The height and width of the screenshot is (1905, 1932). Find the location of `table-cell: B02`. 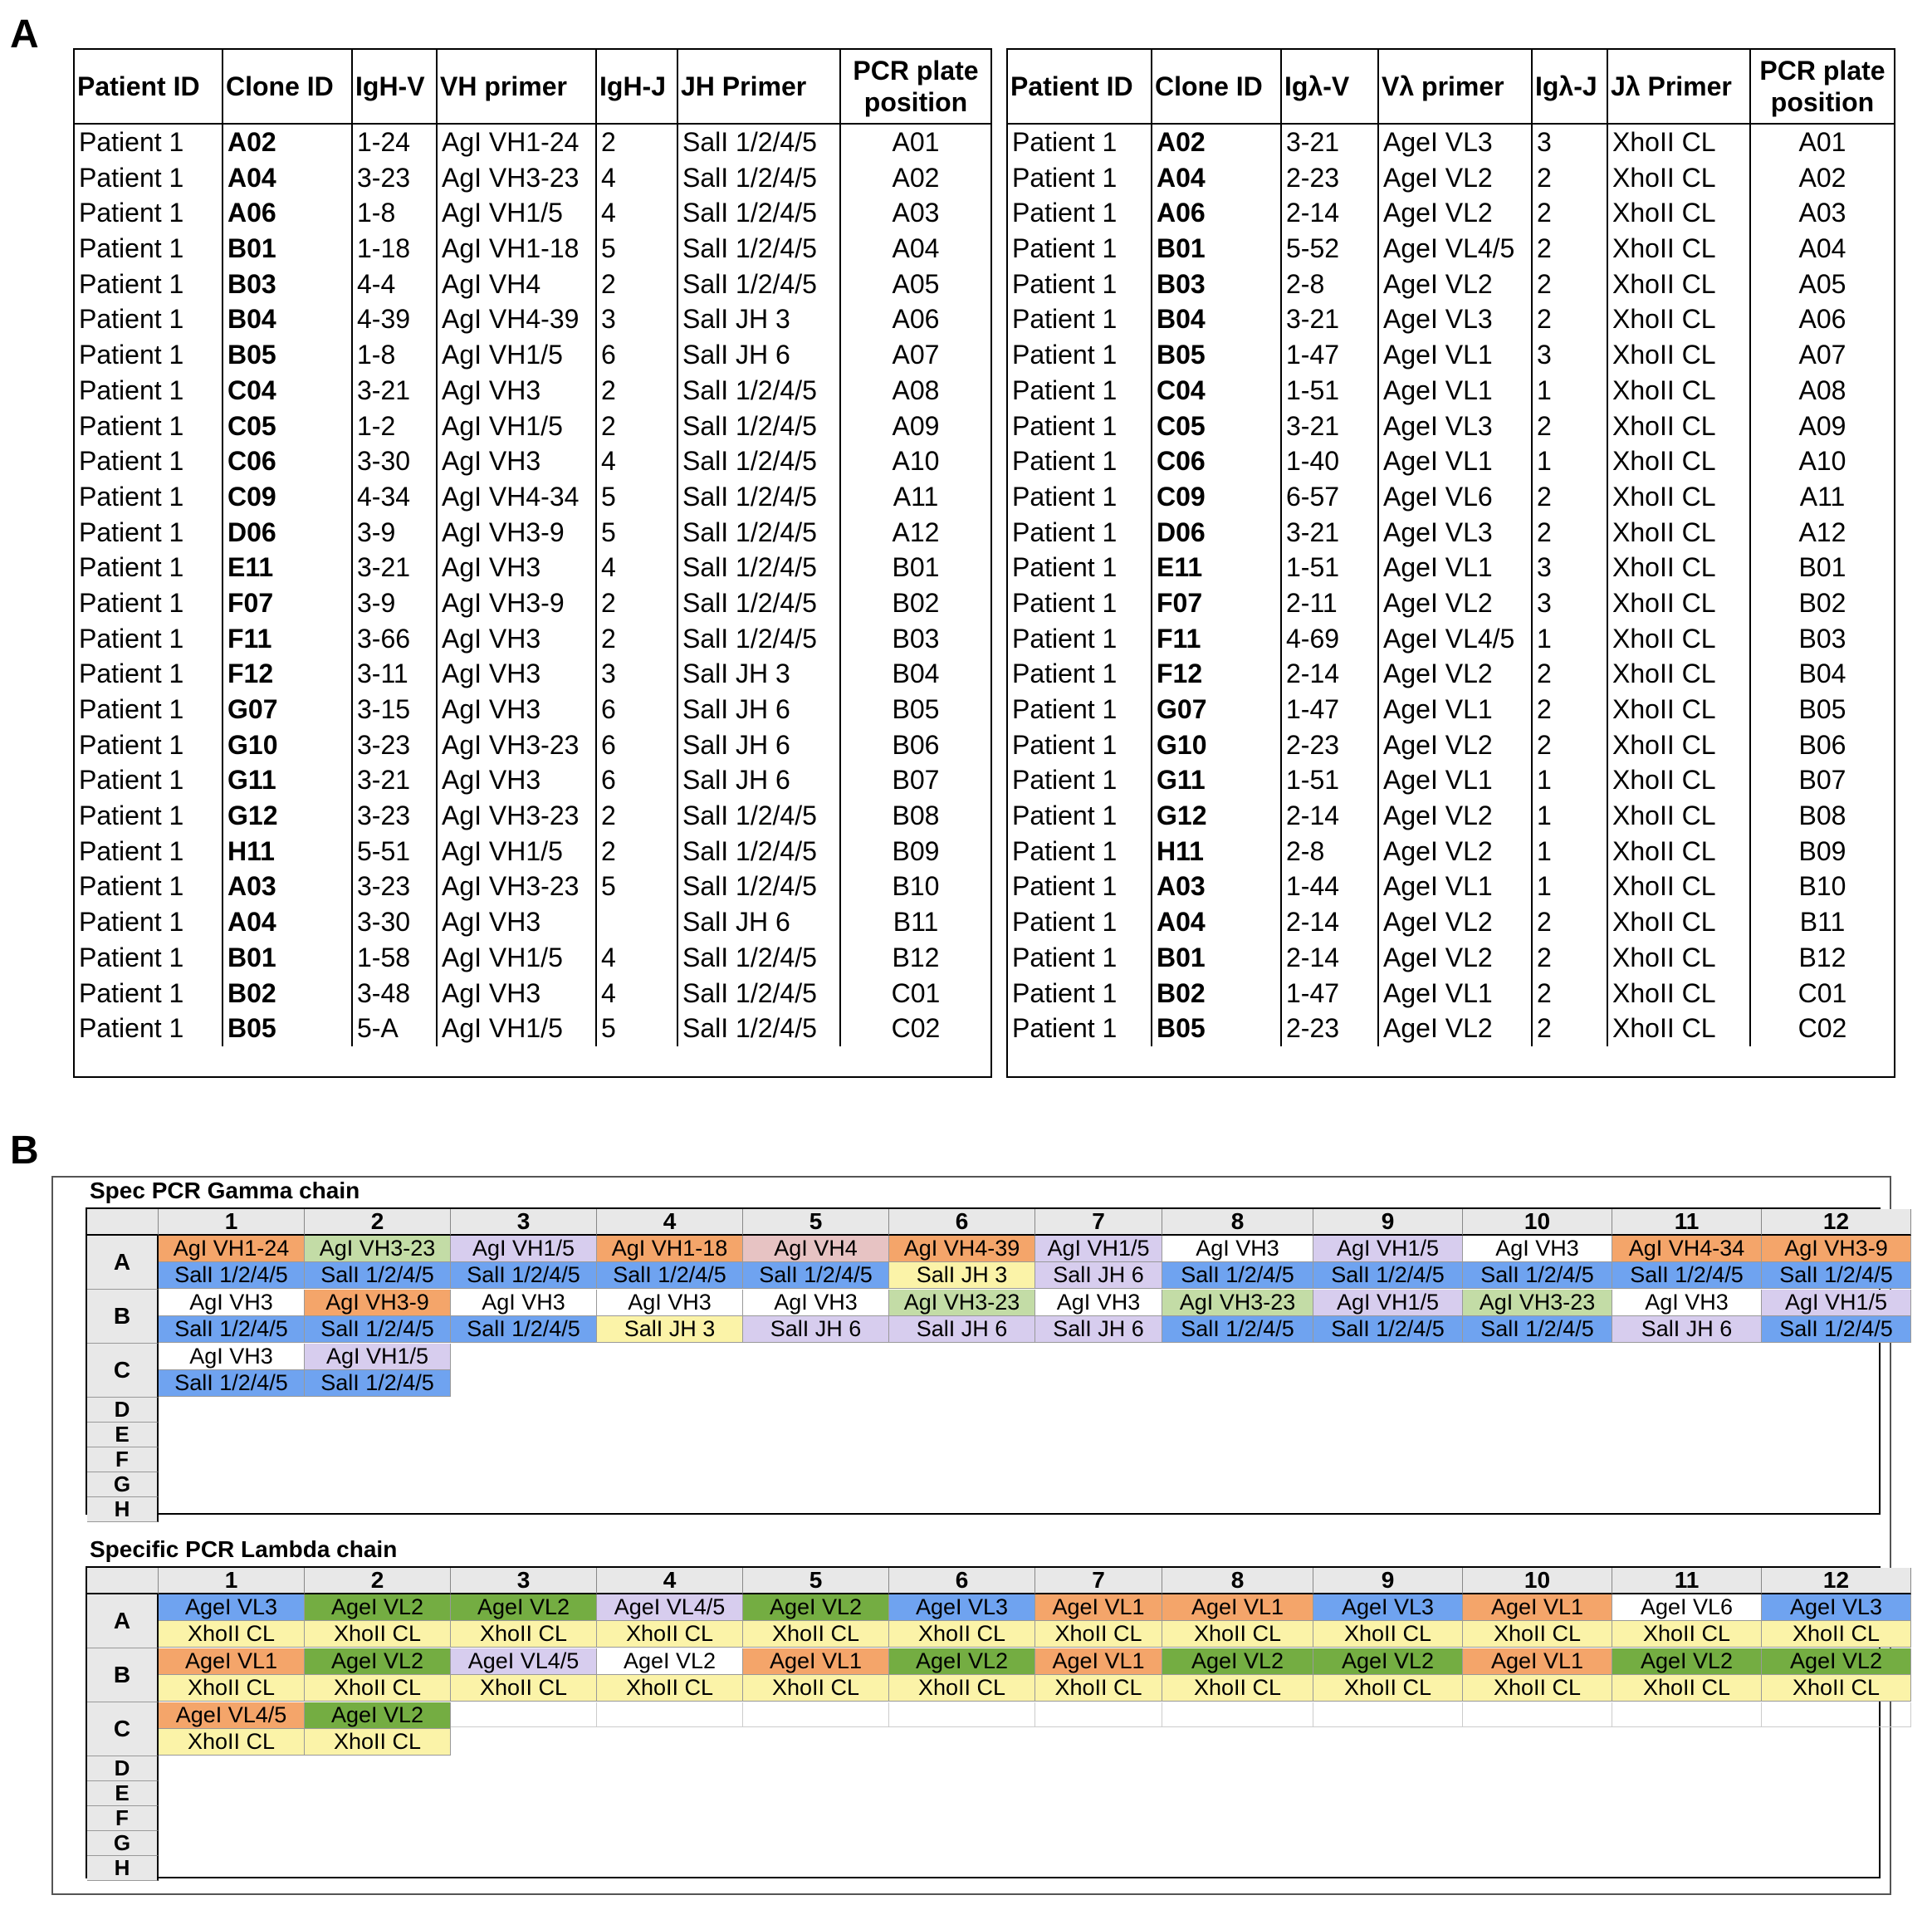

table-cell: B02 is located at coordinates (1216, 993).